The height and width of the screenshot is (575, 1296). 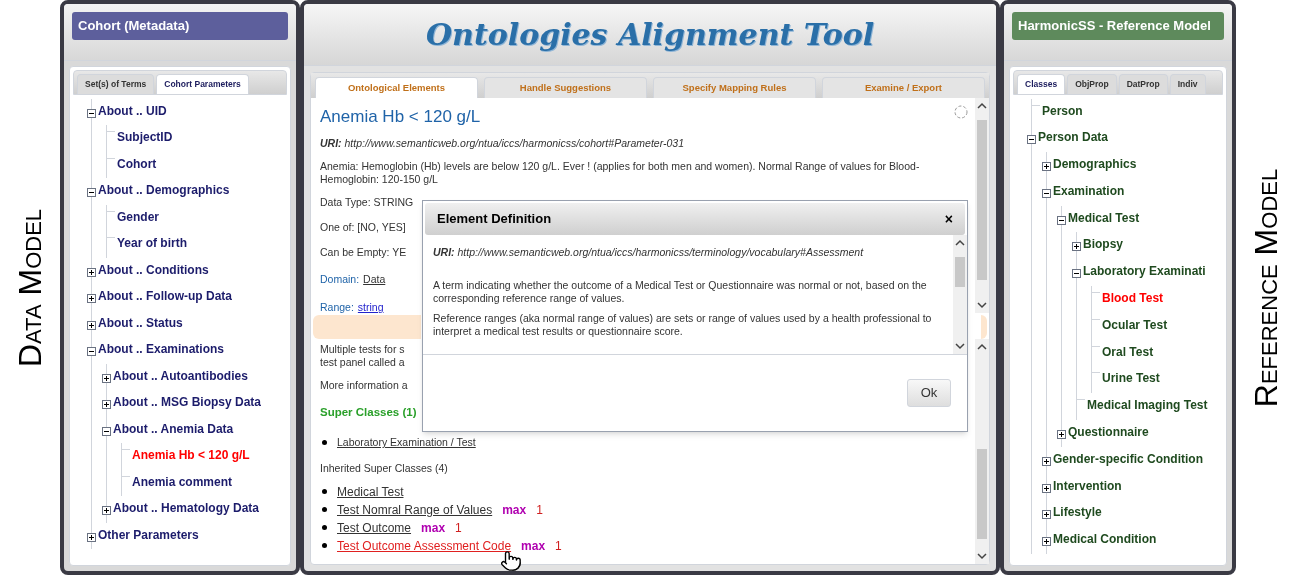 What do you see at coordinates (132, 110) in the screenshot?
I see `tree-item: About .. UID` at bounding box center [132, 110].